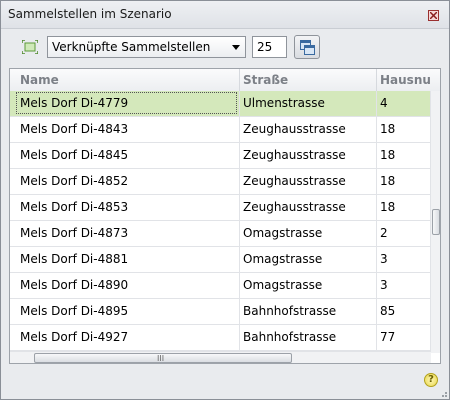 This screenshot has width=450, height=400. I want to click on help-icon: ?, so click(431, 380).